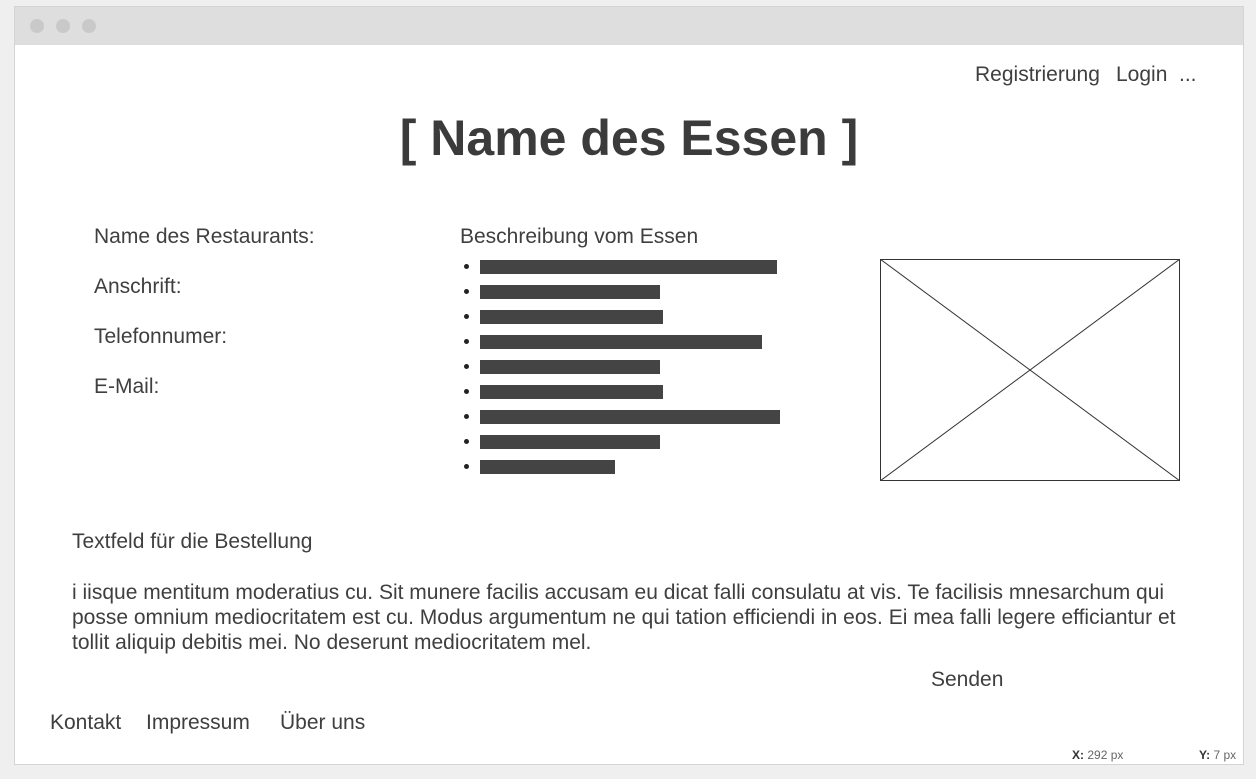 Image resolution: width=1256 pixels, height=779 pixels. Describe the element at coordinates (1218, 755) in the screenshot. I see `y-coordinate-readout: Y: 7 px` at that location.